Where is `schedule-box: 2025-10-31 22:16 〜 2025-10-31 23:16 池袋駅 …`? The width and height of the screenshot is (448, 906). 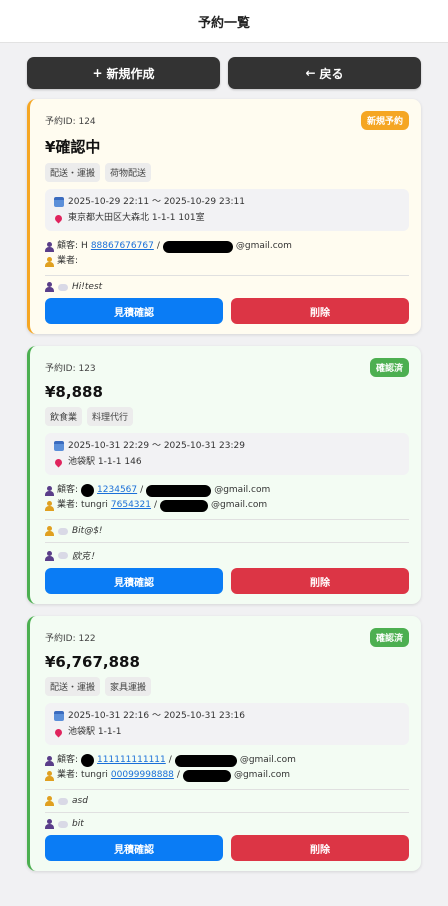
schedule-box: 2025-10-31 22:16 〜 2025-10-31 23:16 池袋駅 … is located at coordinates (227, 724).